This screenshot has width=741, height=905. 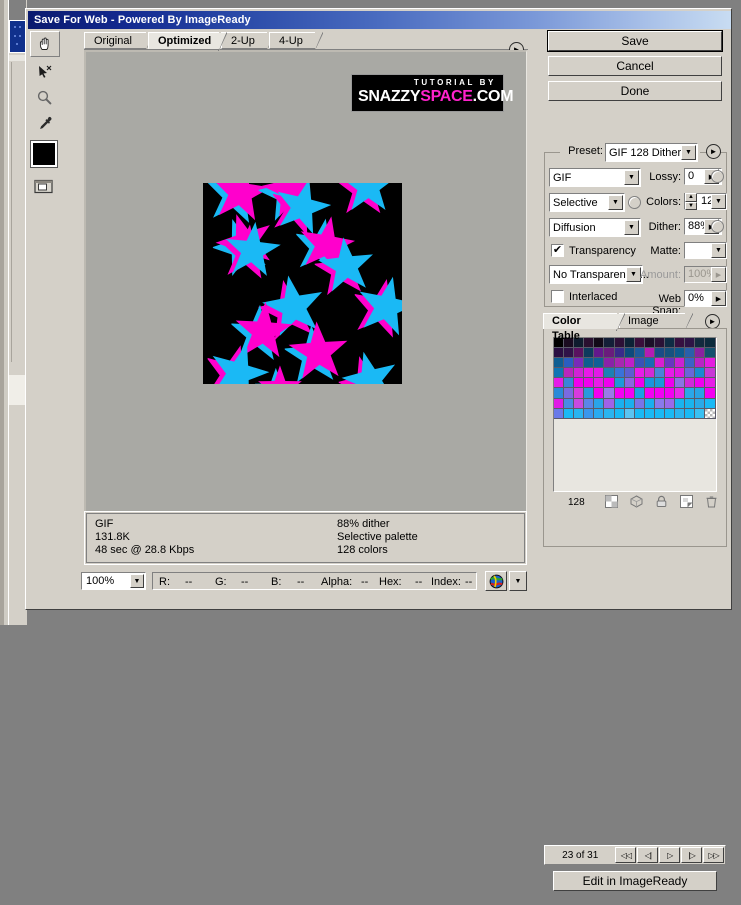 I want to click on dither-algorithm-combo: Diffusion ▼, so click(x=595, y=227).